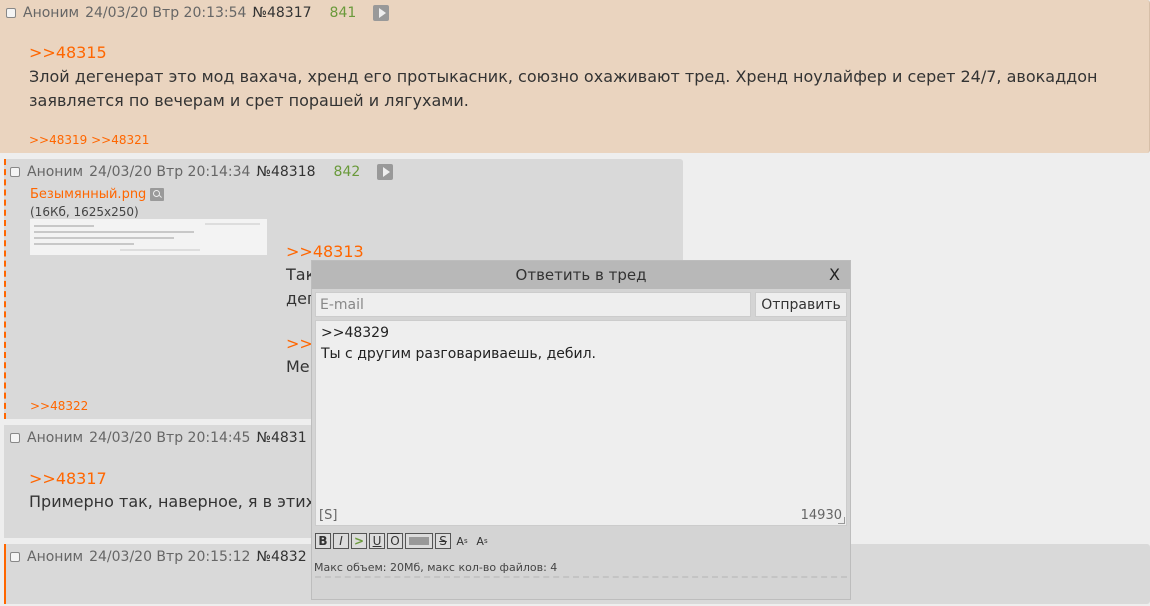 This screenshot has height=606, width=1150. What do you see at coordinates (533, 304) in the screenshot?
I see `email-field` at bounding box center [533, 304].